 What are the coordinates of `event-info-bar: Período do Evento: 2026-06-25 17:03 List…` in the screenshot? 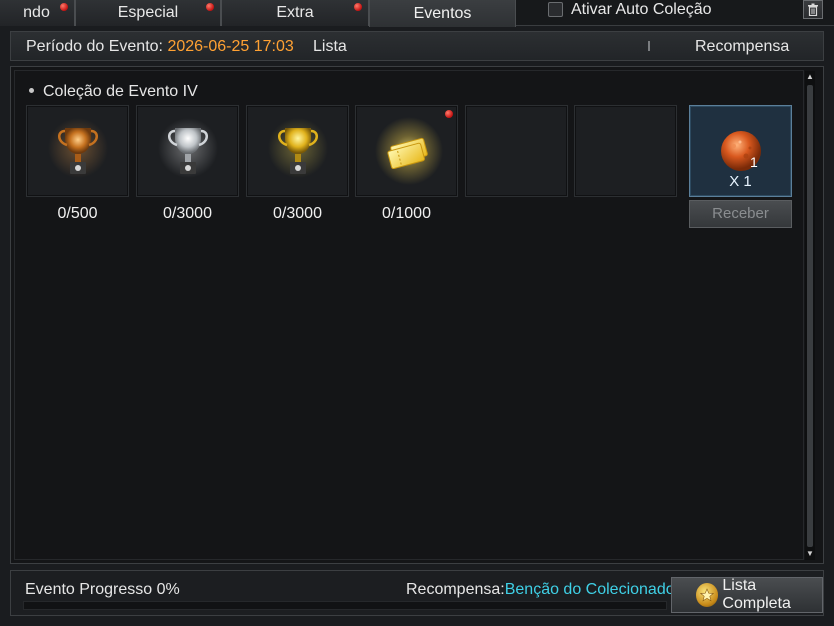 It's located at (417, 46).